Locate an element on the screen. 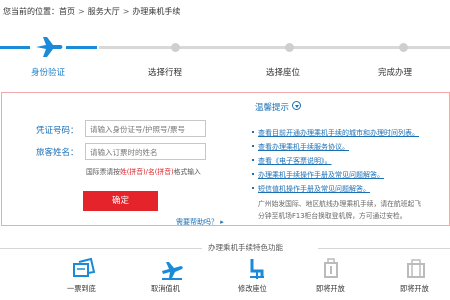 The height and width of the screenshot is (300, 450). luggage-icon is located at coordinates (331, 268).